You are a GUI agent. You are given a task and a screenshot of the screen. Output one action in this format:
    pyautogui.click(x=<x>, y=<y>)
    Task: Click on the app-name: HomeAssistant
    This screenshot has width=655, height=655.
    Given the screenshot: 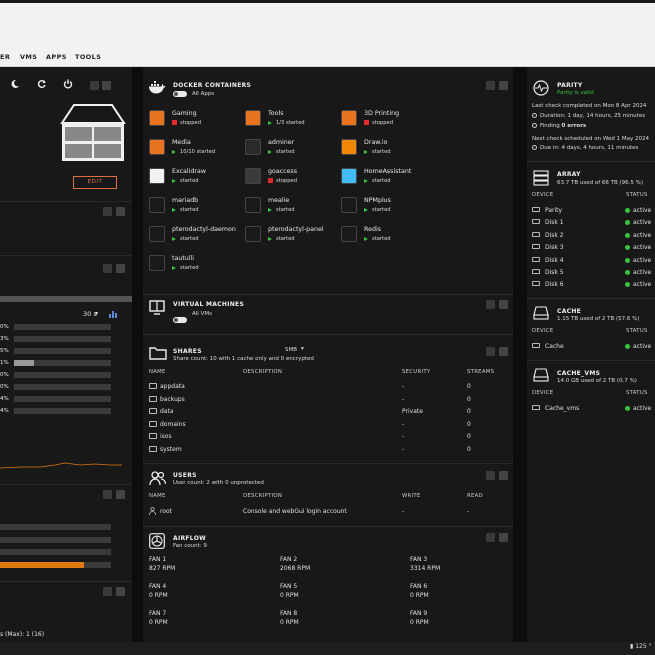 What is the action you would take?
    pyautogui.click(x=387, y=171)
    